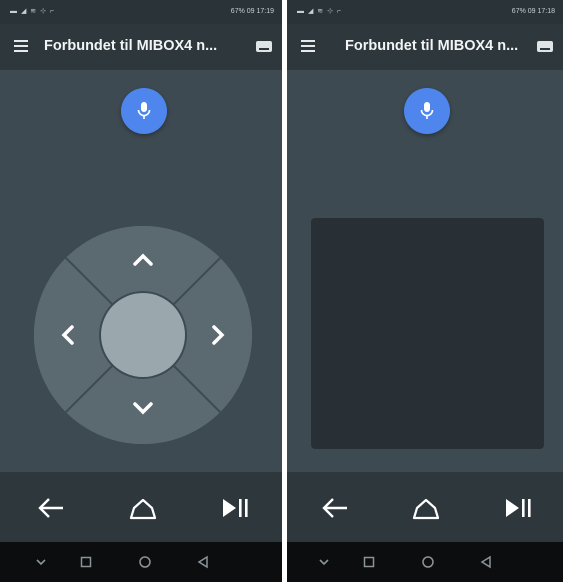  What do you see at coordinates (425, 12) in the screenshot?
I see `status-bar: ▬ ◢ ≋ ⊹ ⌐ 67% 09 17:18` at bounding box center [425, 12].